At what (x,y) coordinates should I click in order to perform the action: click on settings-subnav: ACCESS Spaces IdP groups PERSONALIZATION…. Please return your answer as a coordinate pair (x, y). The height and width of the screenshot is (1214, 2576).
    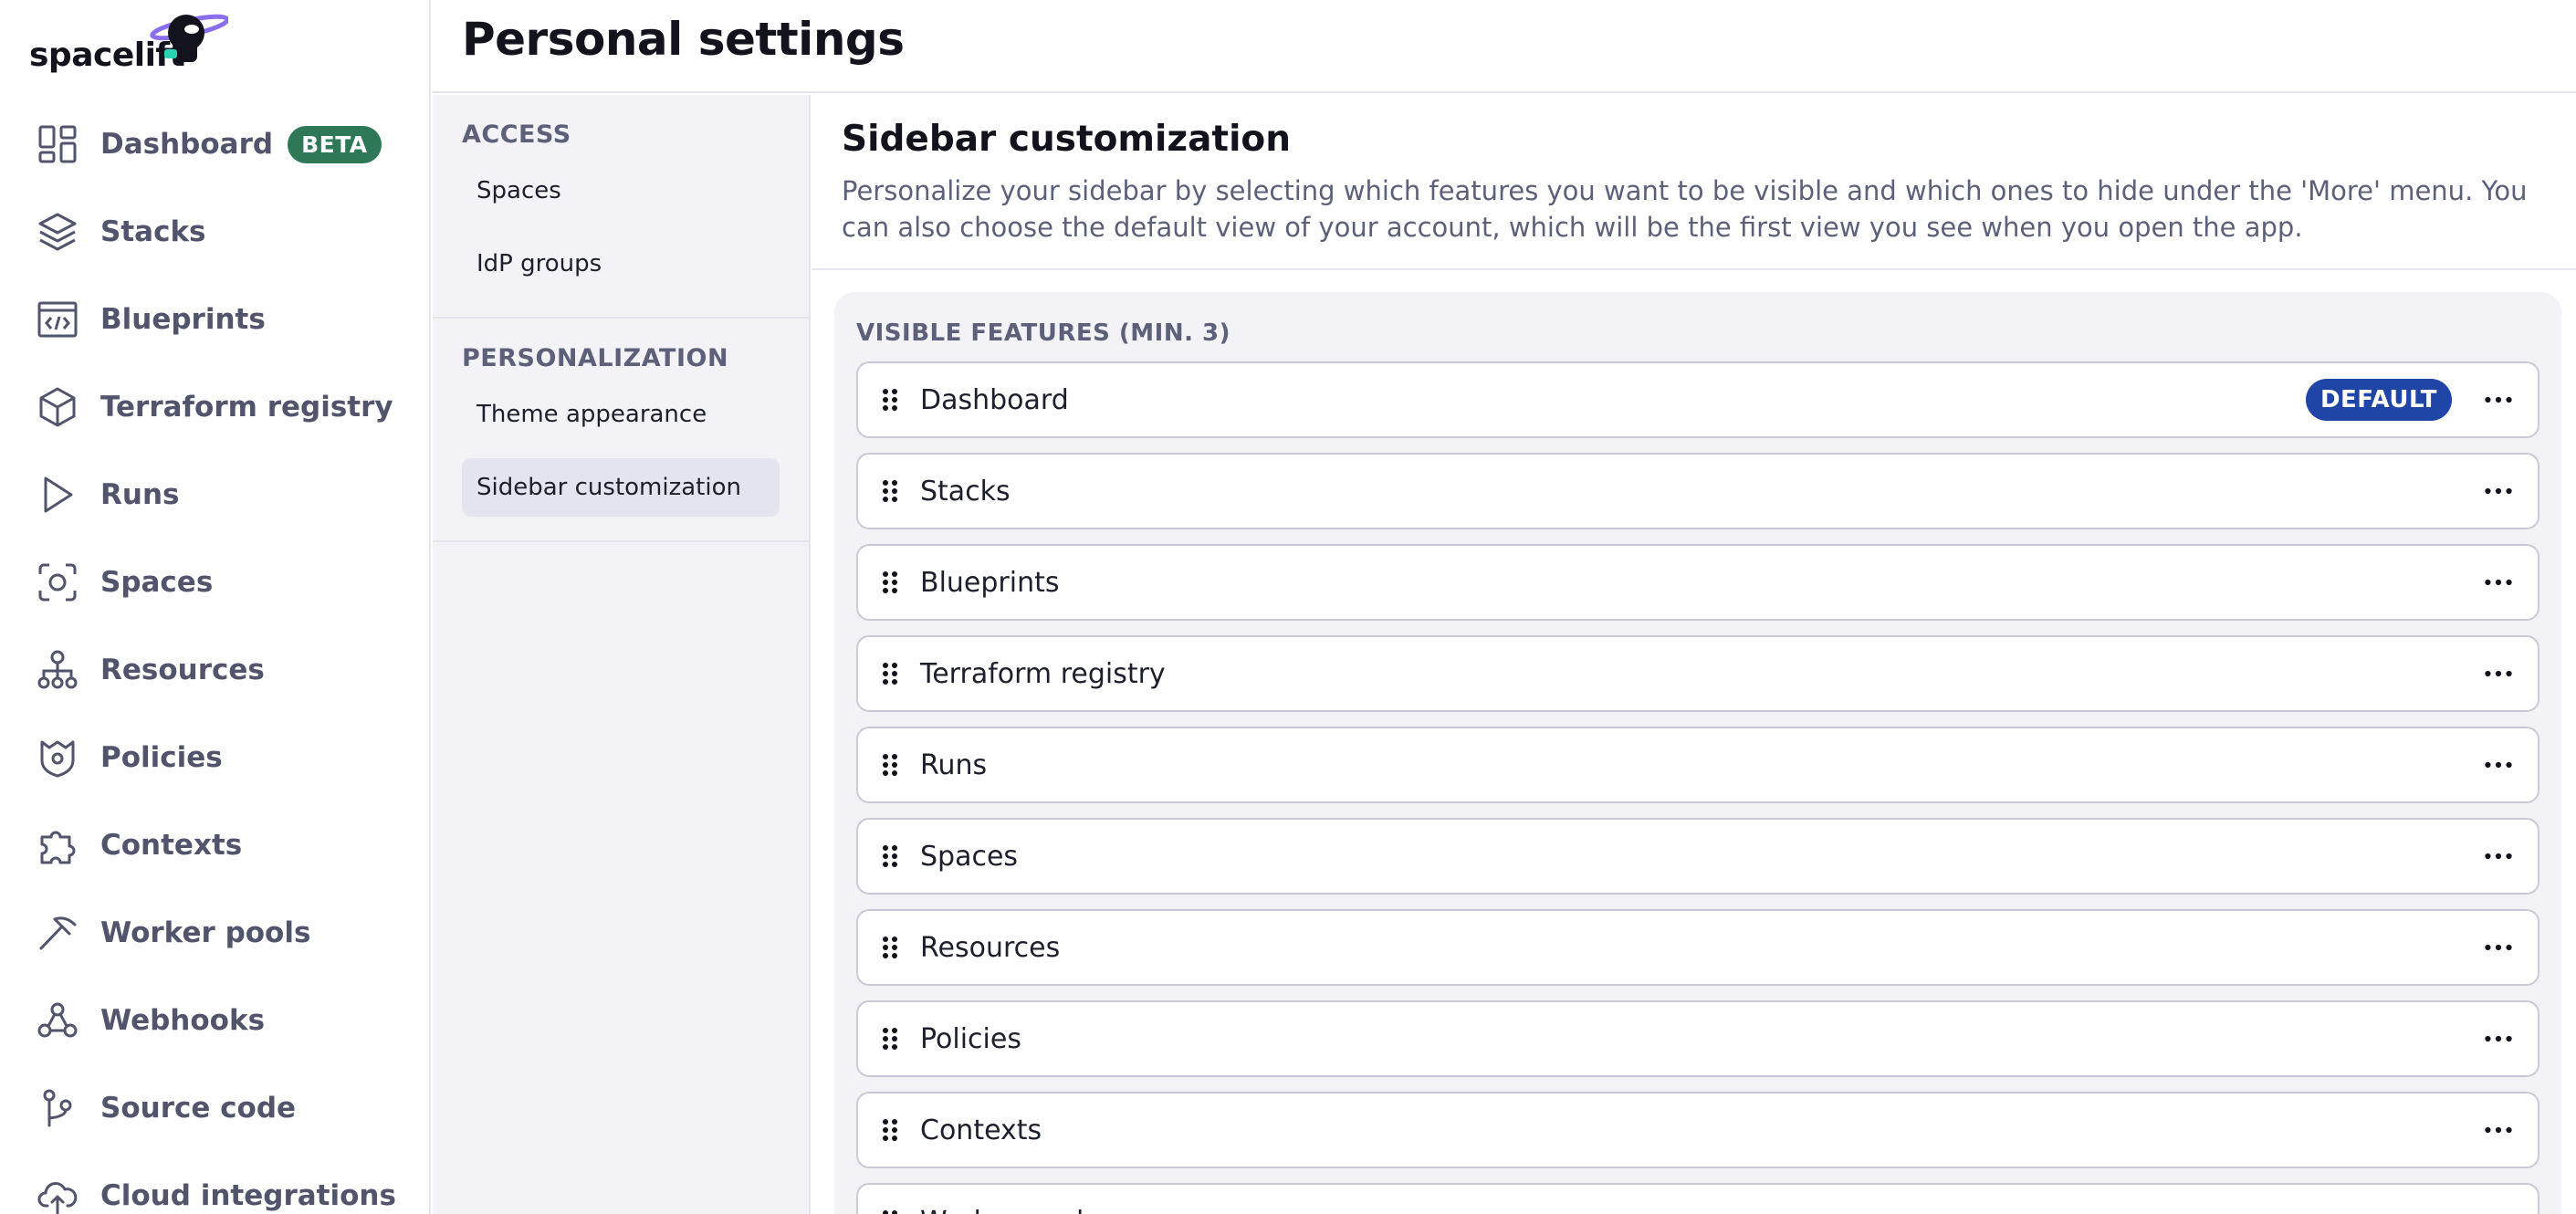
    Looking at the image, I should click on (622, 654).